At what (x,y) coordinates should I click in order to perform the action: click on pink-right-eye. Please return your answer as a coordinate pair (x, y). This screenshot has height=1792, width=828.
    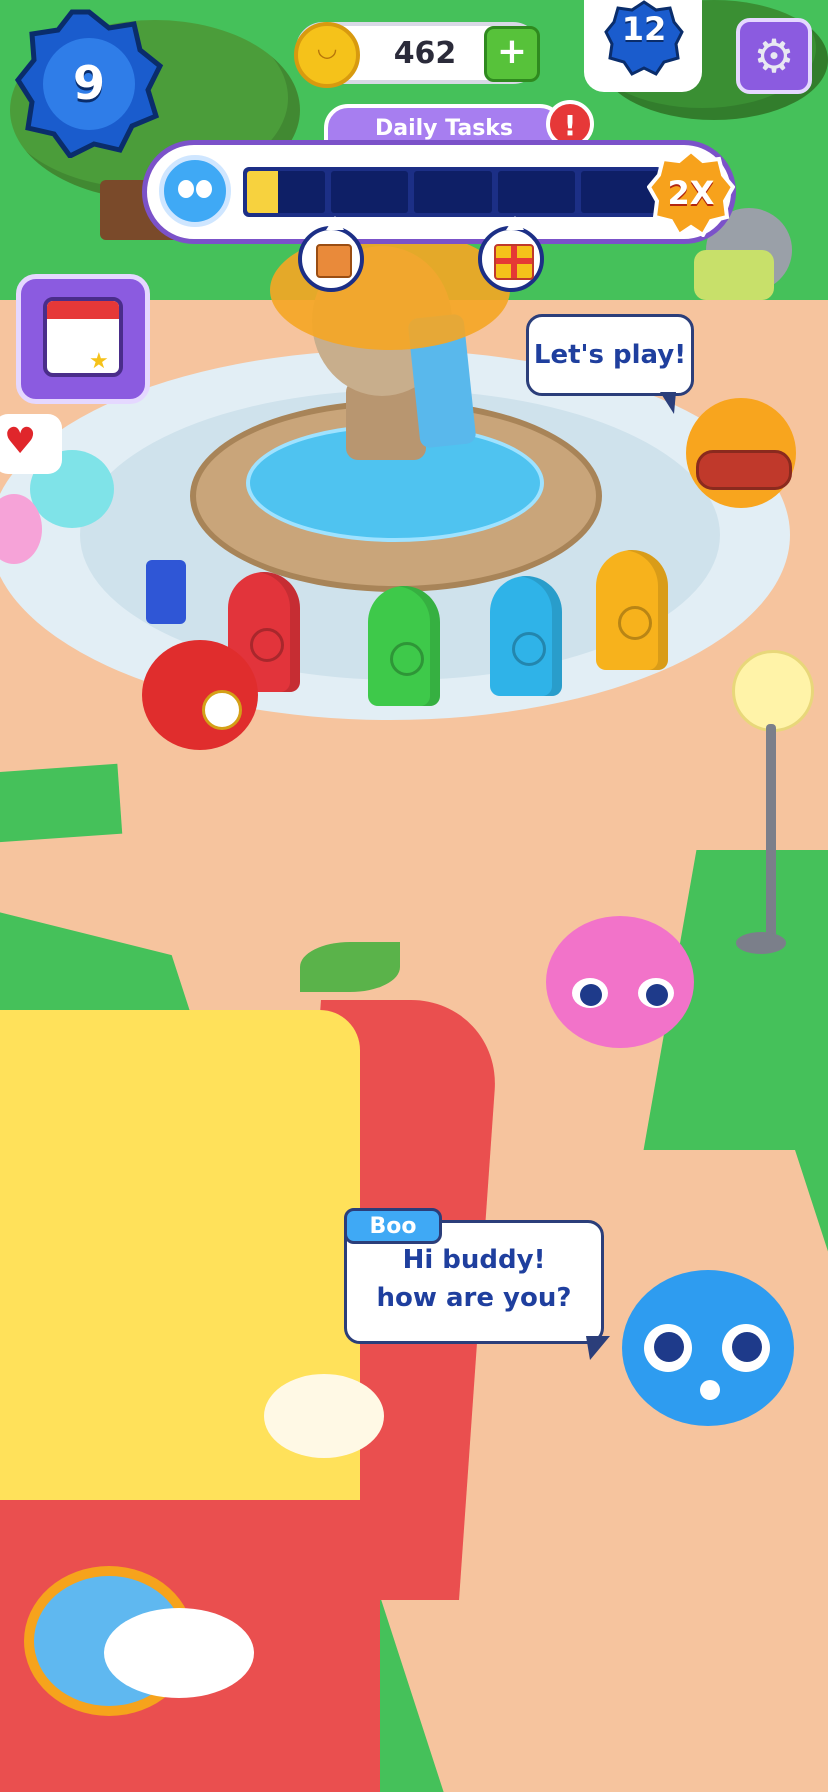
    Looking at the image, I should click on (656, 993).